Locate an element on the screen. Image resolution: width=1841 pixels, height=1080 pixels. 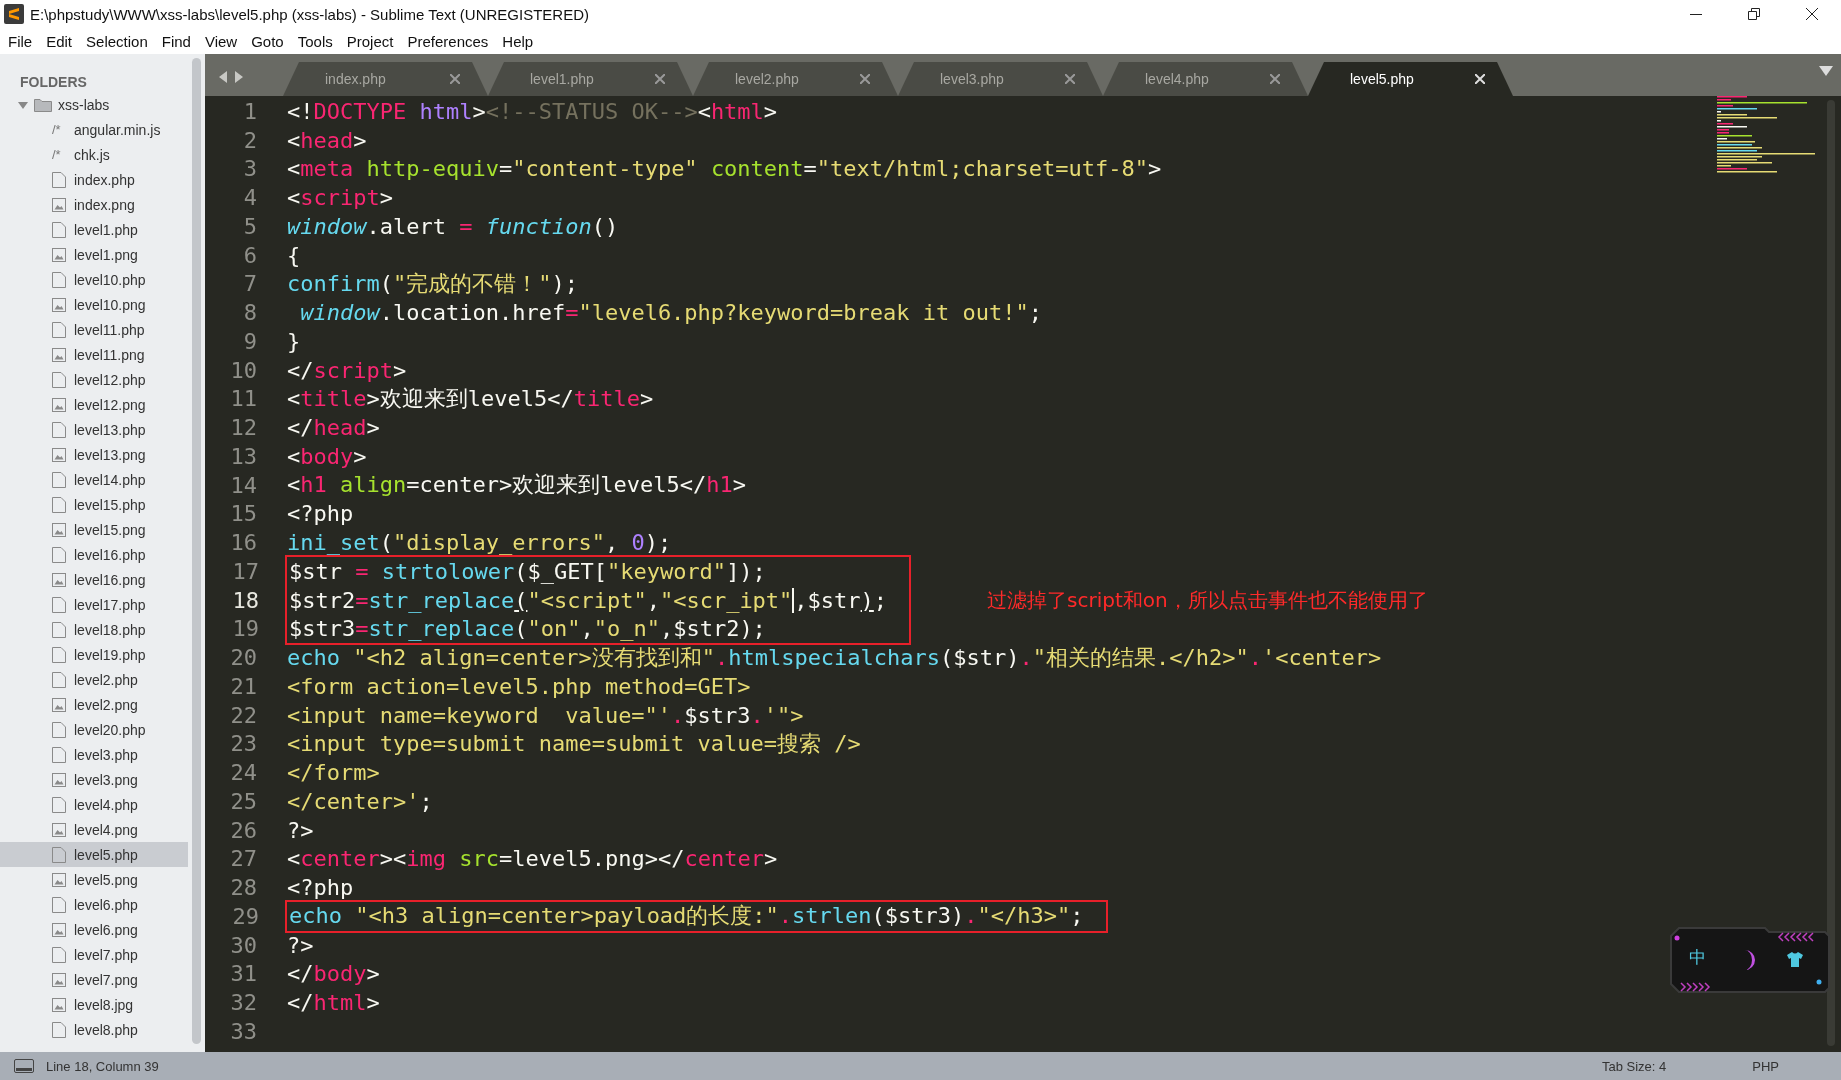
sidebar-item: level11.png is located at coordinates (94, 354).